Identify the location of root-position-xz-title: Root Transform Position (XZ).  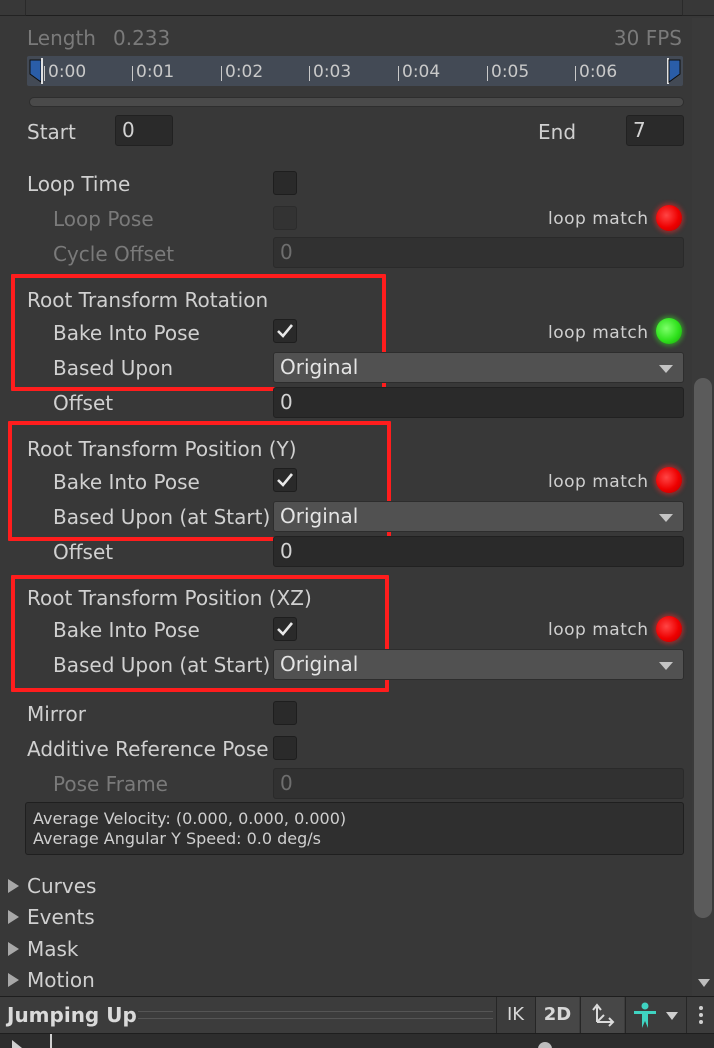
(169, 598).